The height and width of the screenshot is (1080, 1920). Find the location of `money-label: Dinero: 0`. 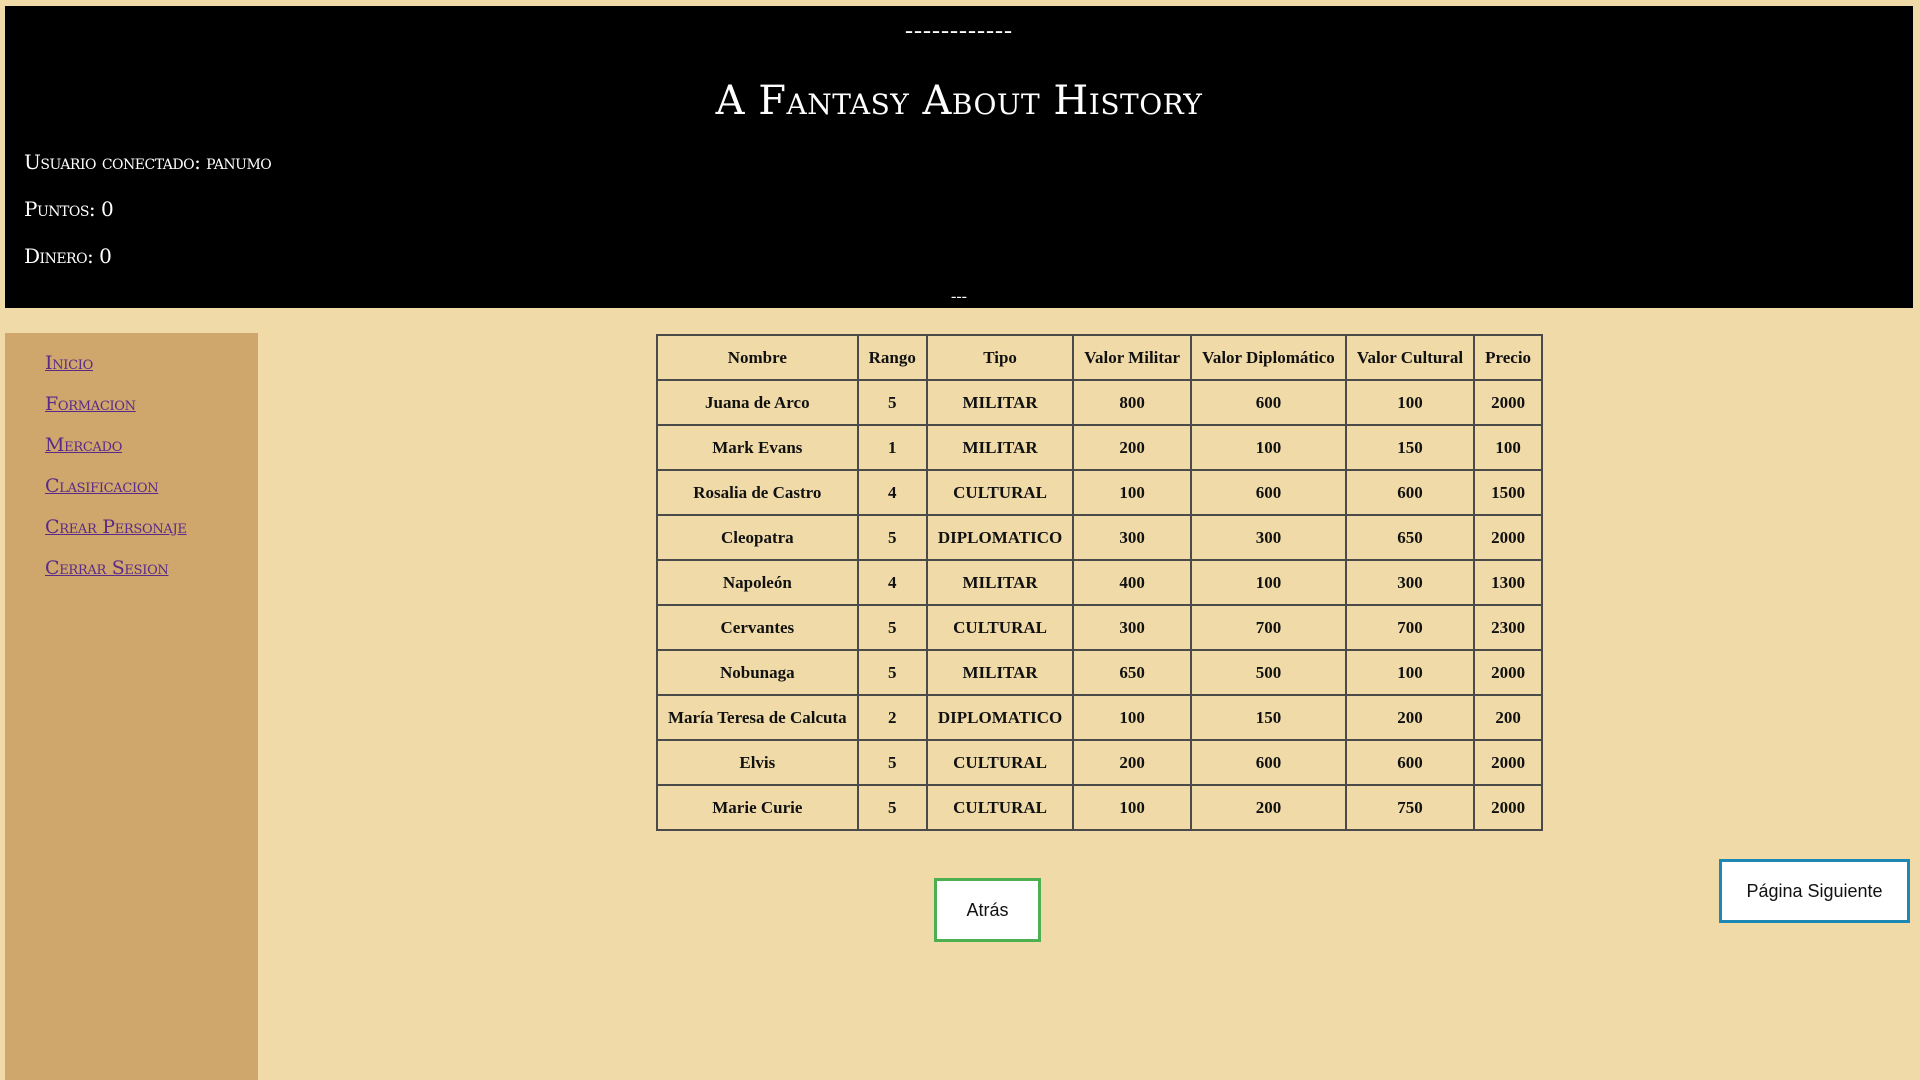

money-label: Dinero: 0 is located at coordinates (68, 256).